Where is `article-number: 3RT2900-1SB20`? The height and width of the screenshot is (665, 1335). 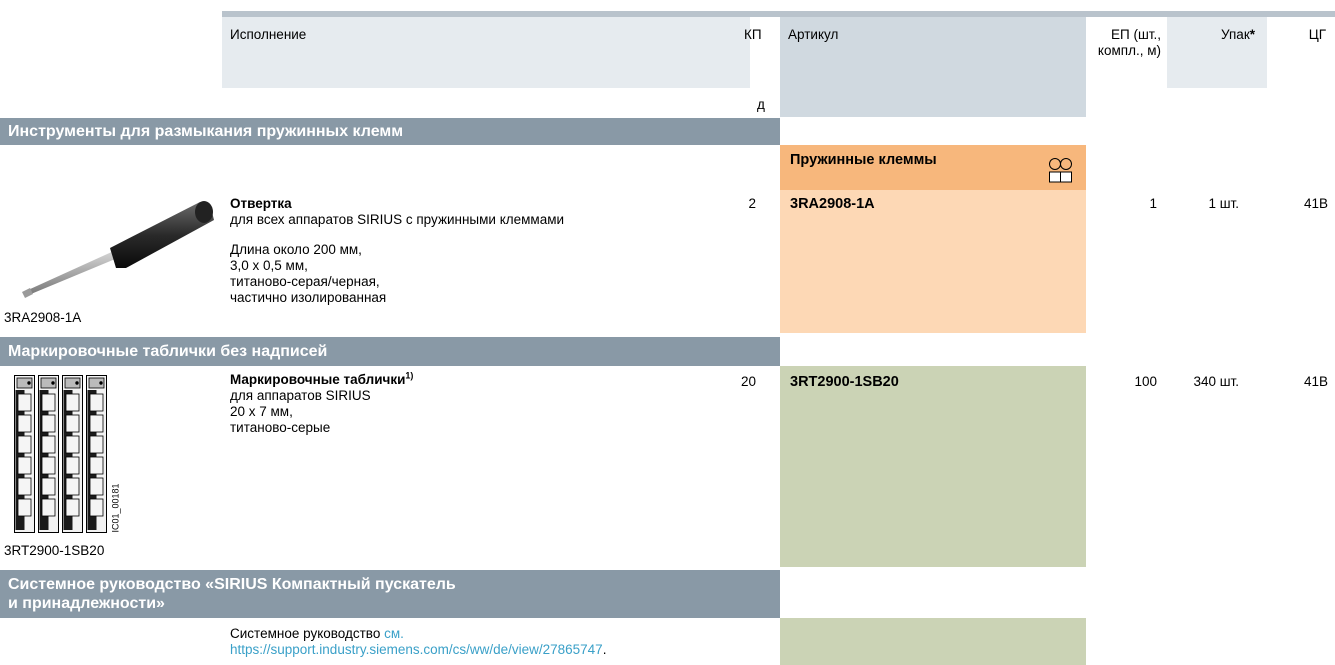 article-number: 3RT2900-1SB20 is located at coordinates (844, 382).